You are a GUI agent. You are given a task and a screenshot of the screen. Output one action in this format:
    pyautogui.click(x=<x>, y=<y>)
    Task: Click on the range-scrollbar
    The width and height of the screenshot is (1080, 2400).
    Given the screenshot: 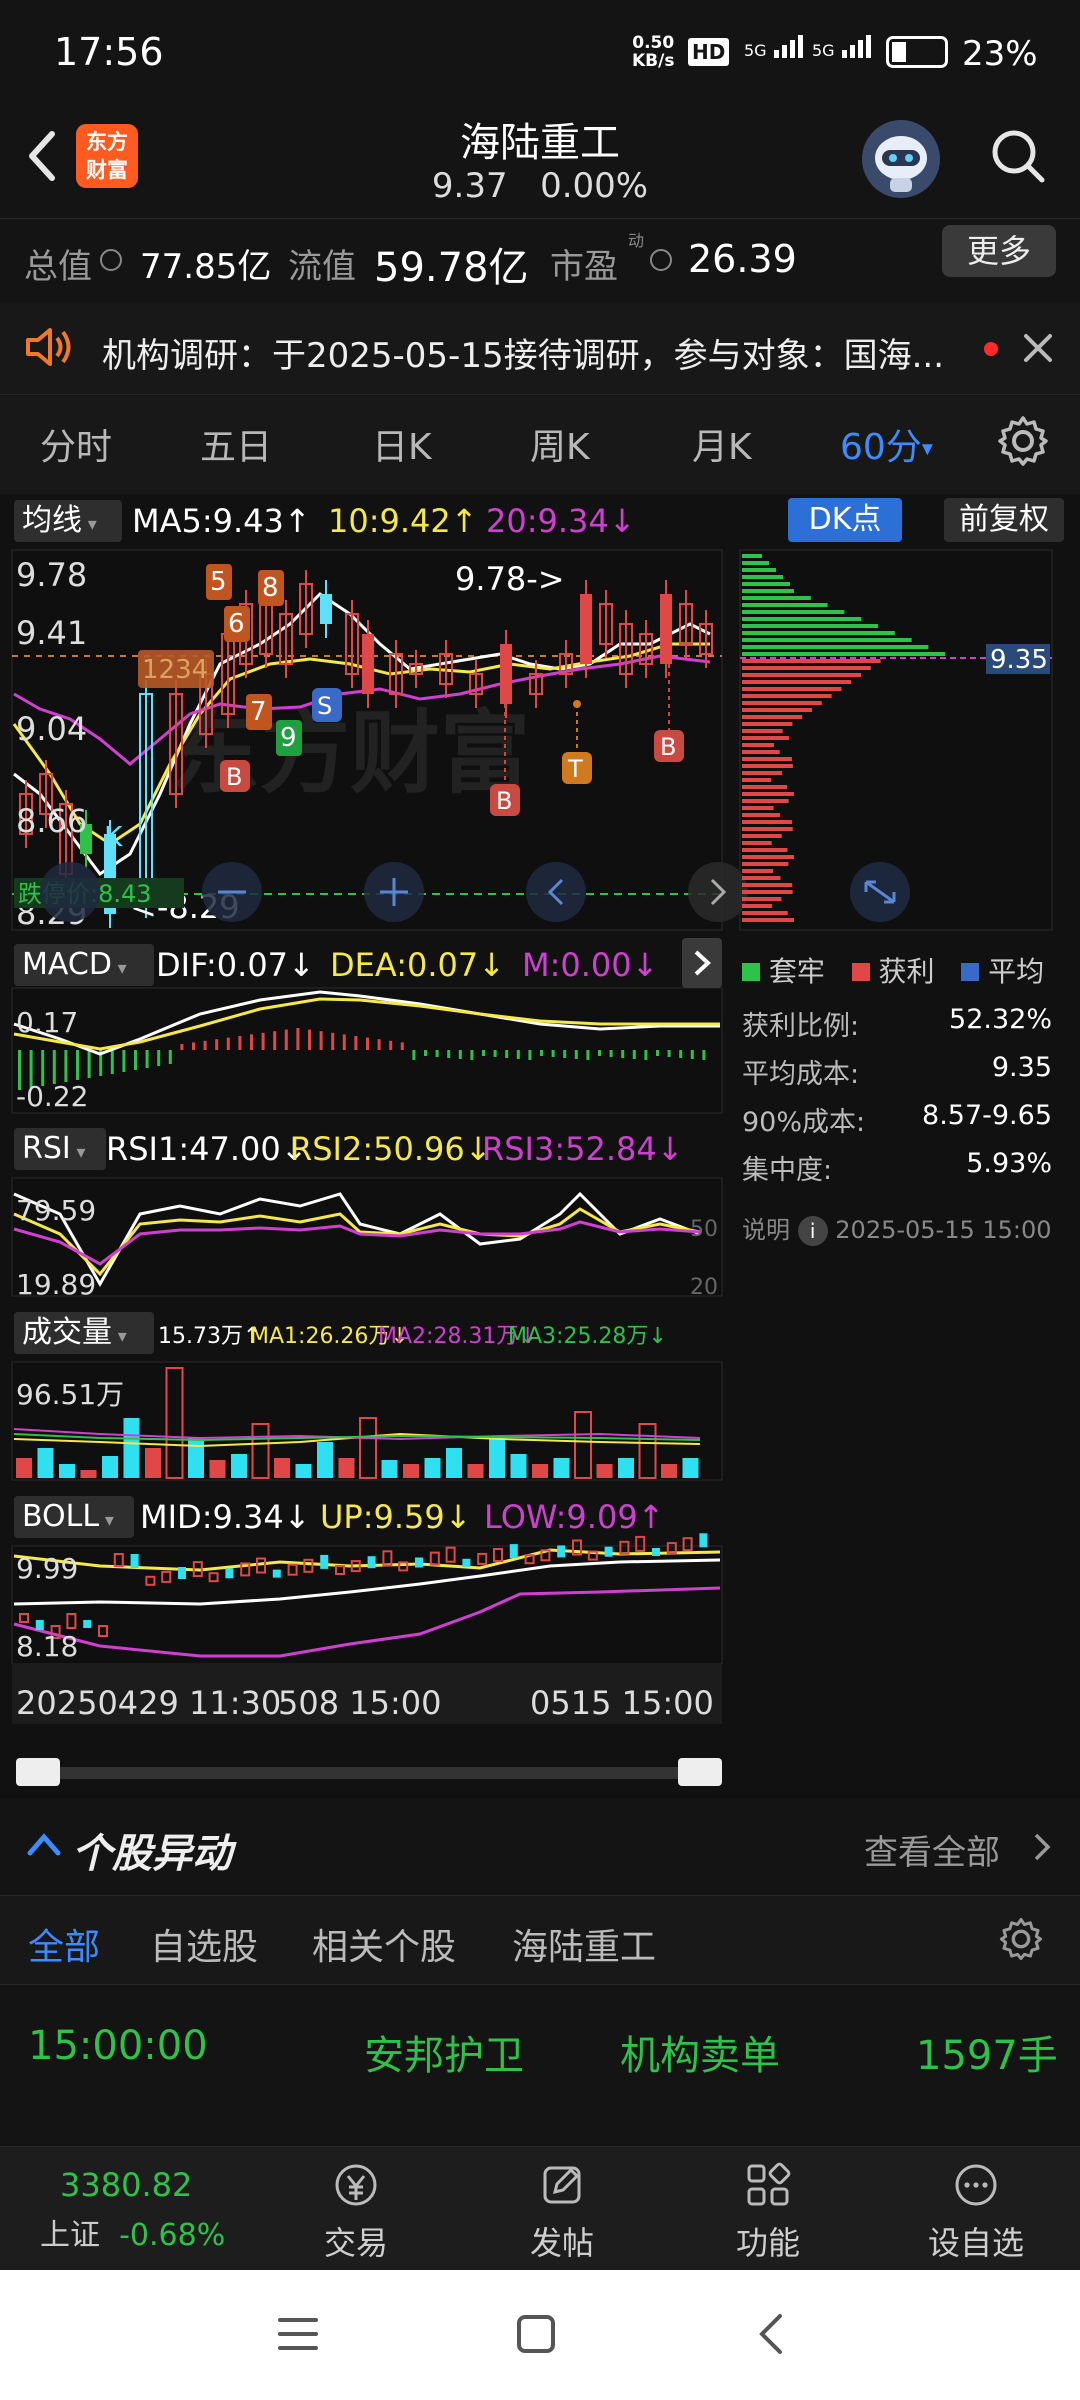 What is the action you would take?
    pyautogui.click(x=365, y=1773)
    